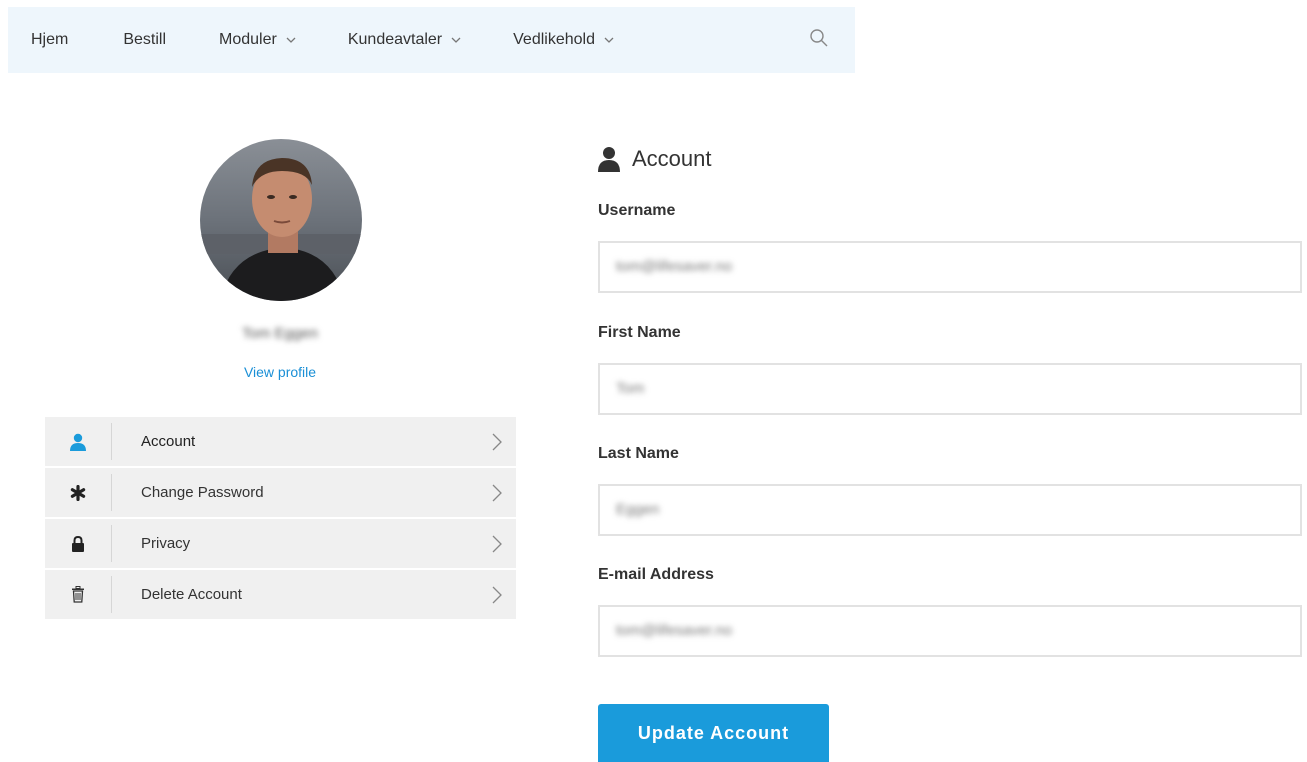 The height and width of the screenshot is (762, 1307). Describe the element at coordinates (656, 574) in the screenshot. I see `email-label: E-mail Address` at that location.